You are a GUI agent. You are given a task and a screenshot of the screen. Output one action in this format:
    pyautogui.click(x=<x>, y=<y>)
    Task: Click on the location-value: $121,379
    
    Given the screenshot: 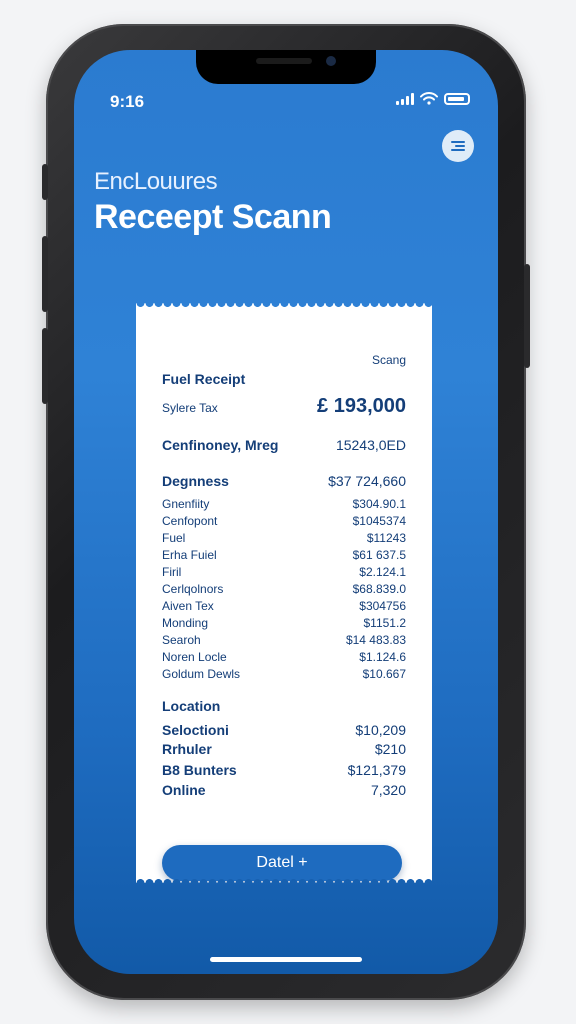 What is the action you would take?
    pyautogui.click(x=376, y=770)
    